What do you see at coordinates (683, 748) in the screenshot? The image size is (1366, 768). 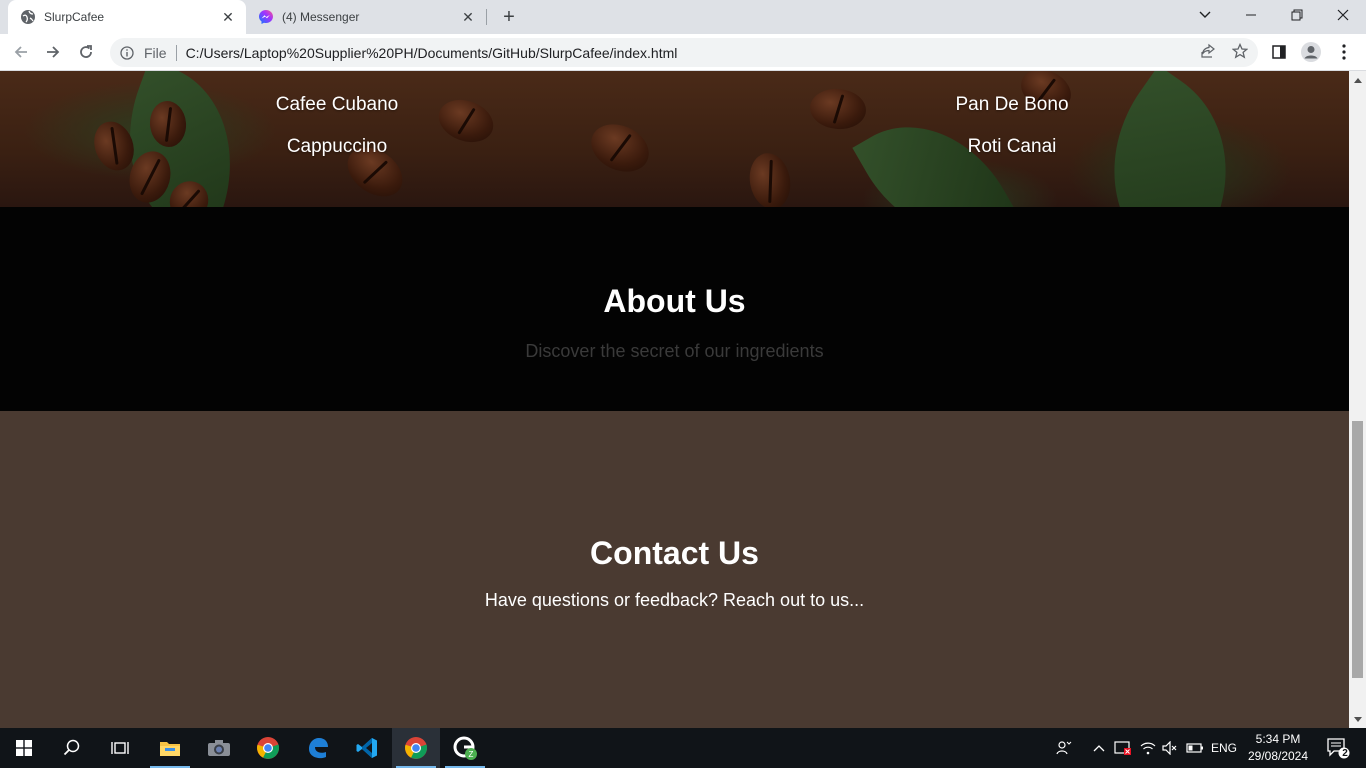 I see `windows-taskbar: Z ENG 5:34 PM 29/08/2024 2` at bounding box center [683, 748].